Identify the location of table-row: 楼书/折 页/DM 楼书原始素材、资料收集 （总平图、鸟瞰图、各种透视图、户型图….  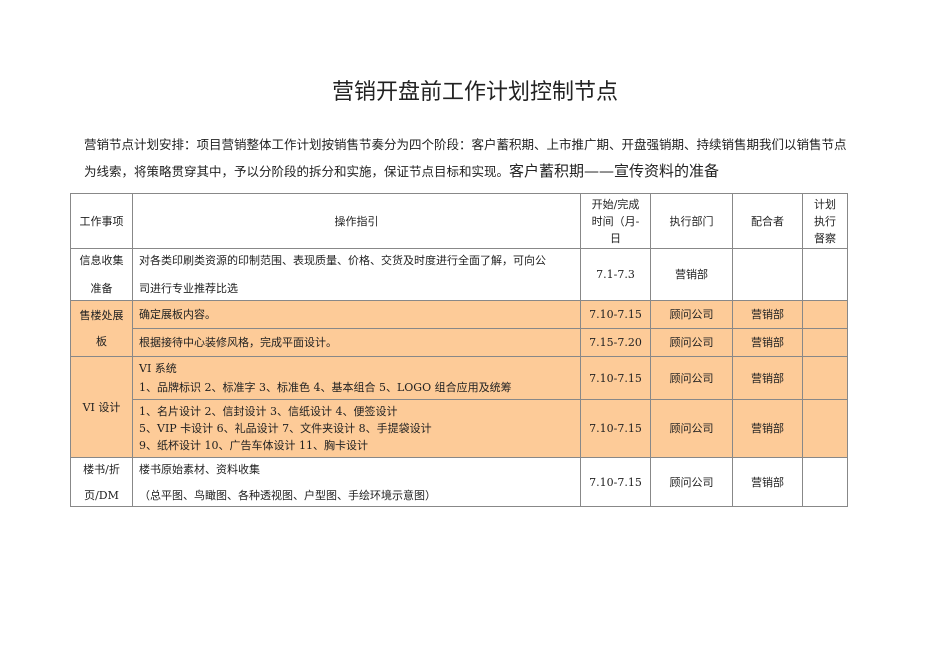
(459, 482).